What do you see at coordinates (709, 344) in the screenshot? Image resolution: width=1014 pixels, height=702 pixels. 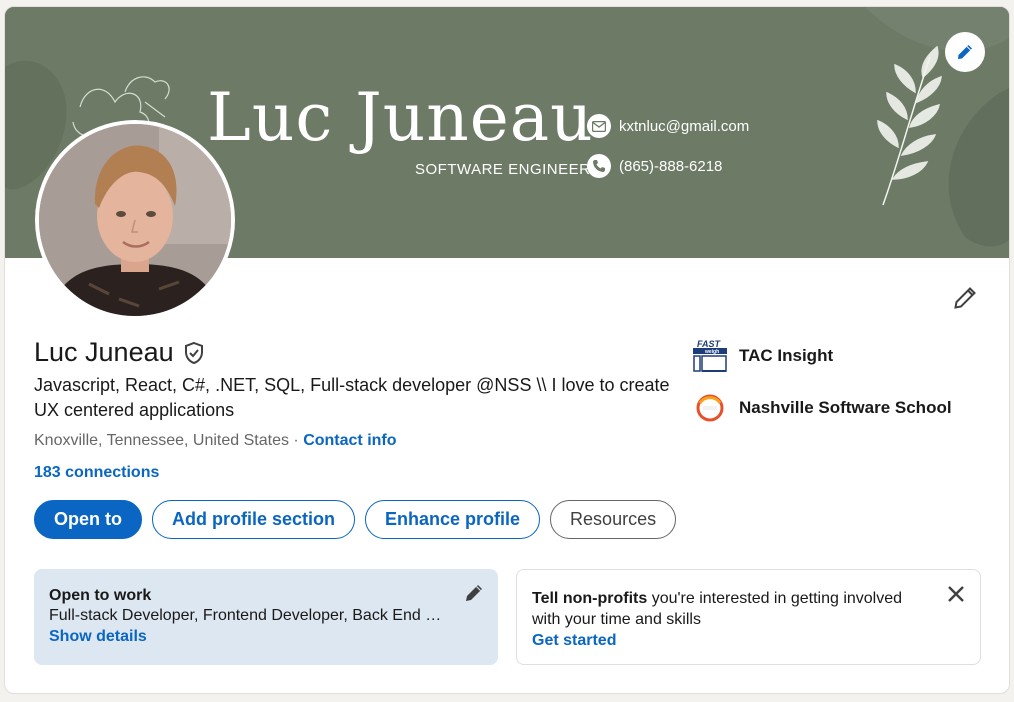 I see `svg-text: FAST` at bounding box center [709, 344].